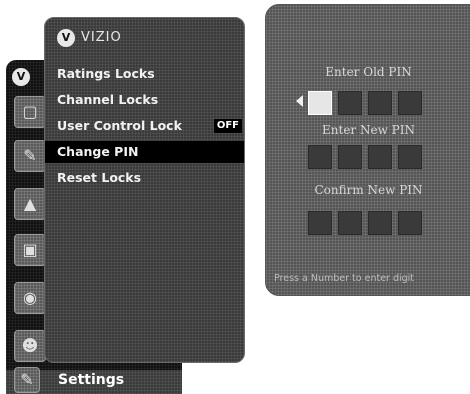  I want to click on settings-icon: ✎, so click(27, 380).